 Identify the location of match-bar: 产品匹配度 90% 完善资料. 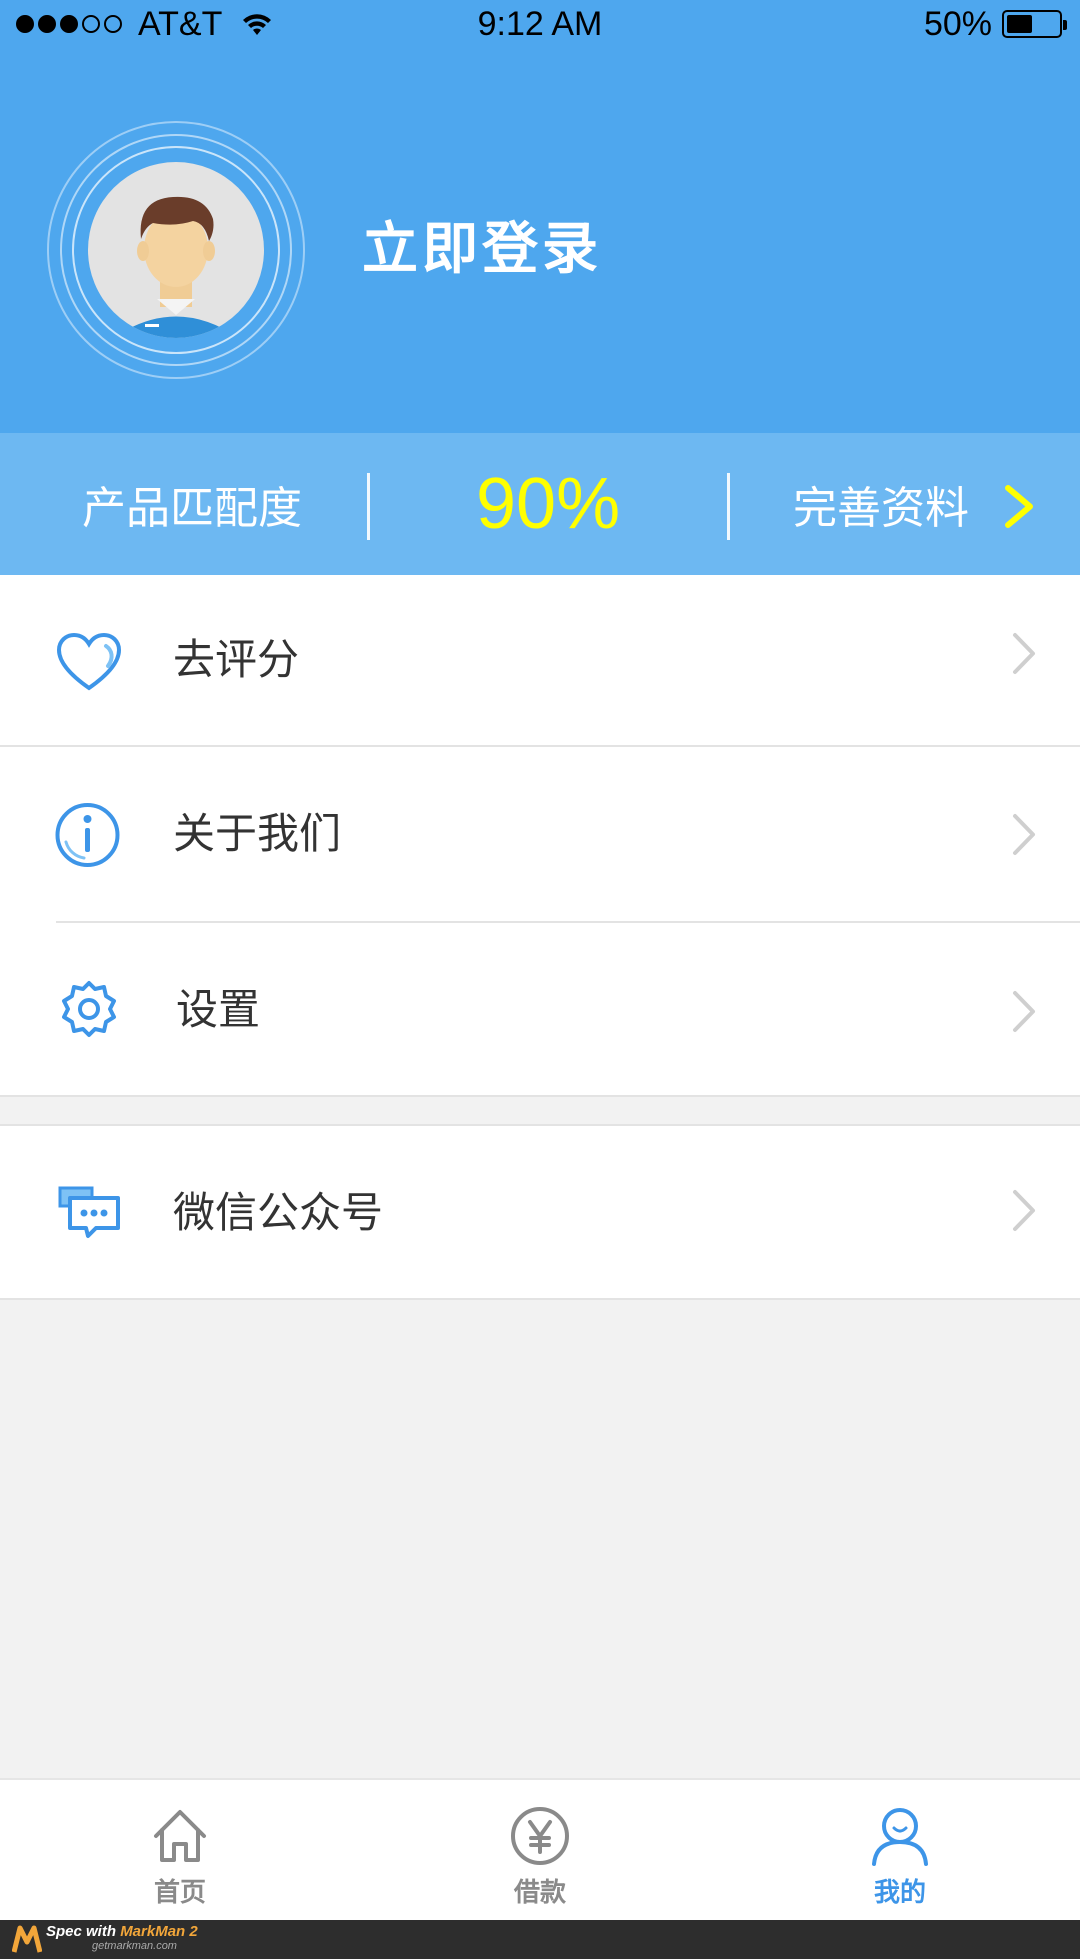
(540, 504).